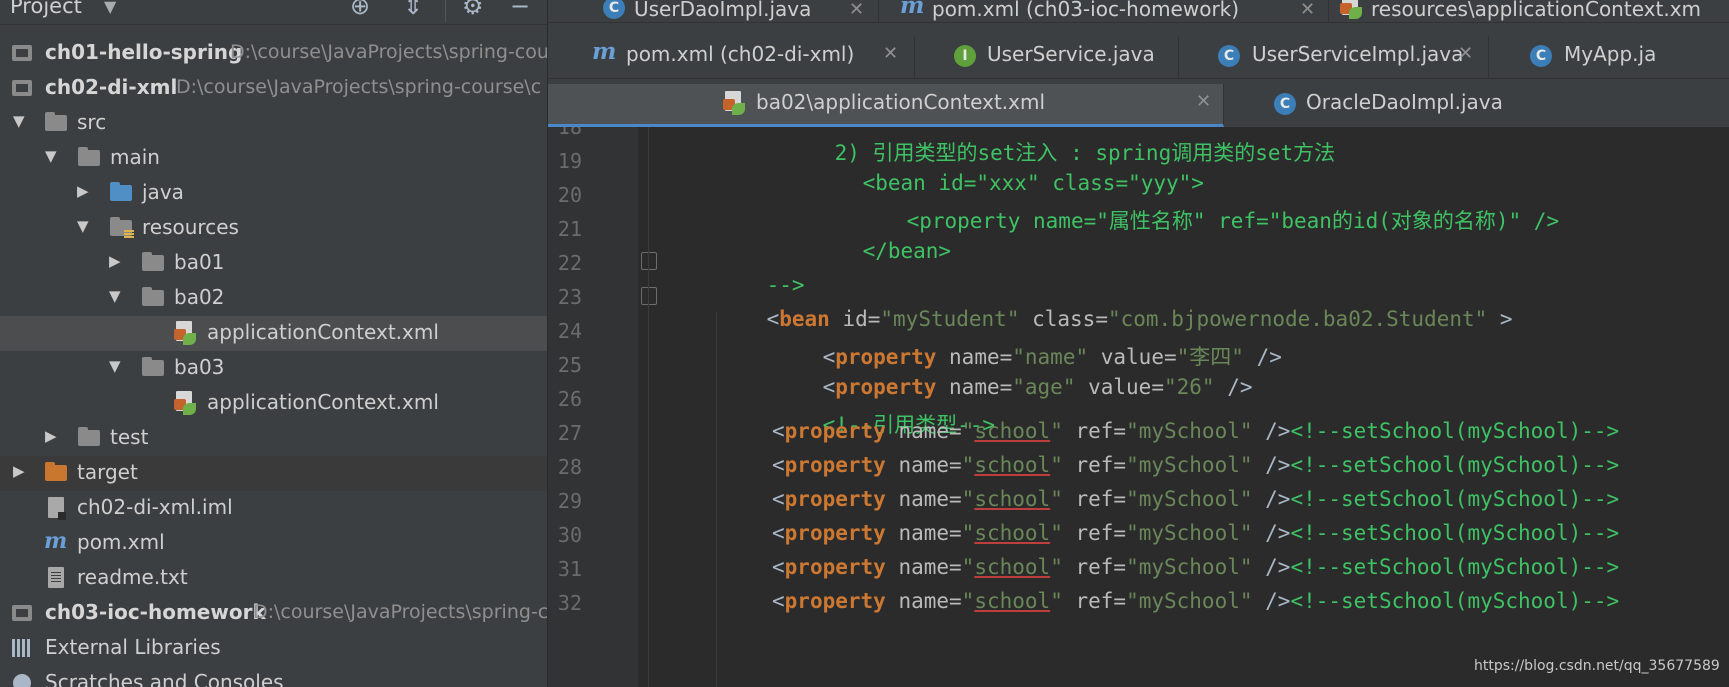 This screenshot has height=687, width=1729. I want to click on locate-target-icon: ⊕, so click(360, 10).